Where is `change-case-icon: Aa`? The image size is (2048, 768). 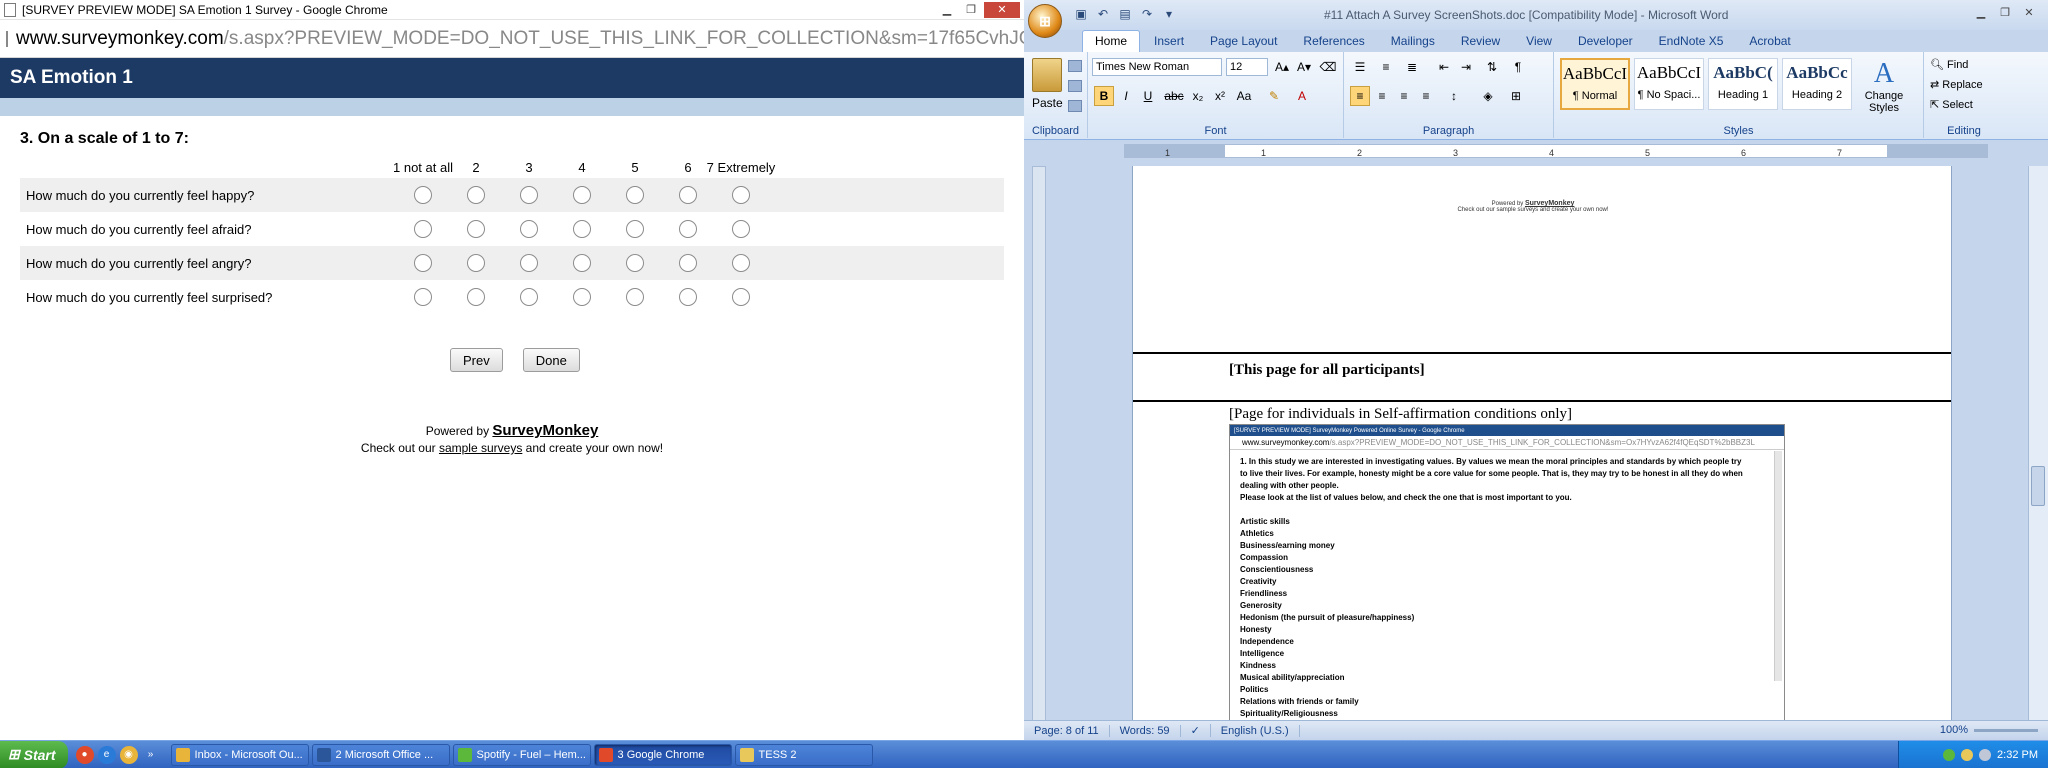
change-case-icon: Aa is located at coordinates (1244, 96).